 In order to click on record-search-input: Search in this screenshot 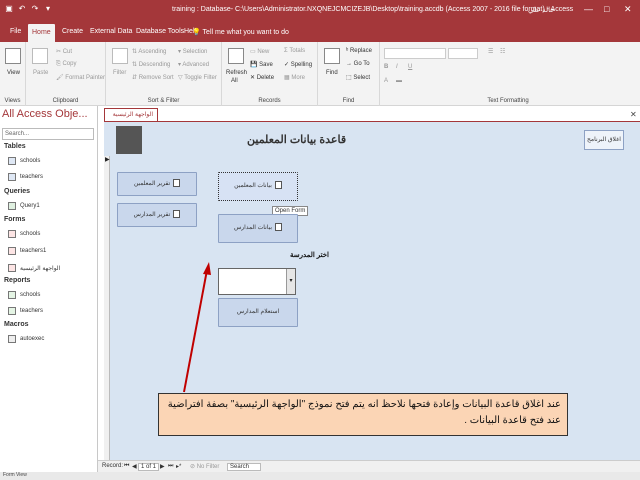, I will do `click(244, 467)`.